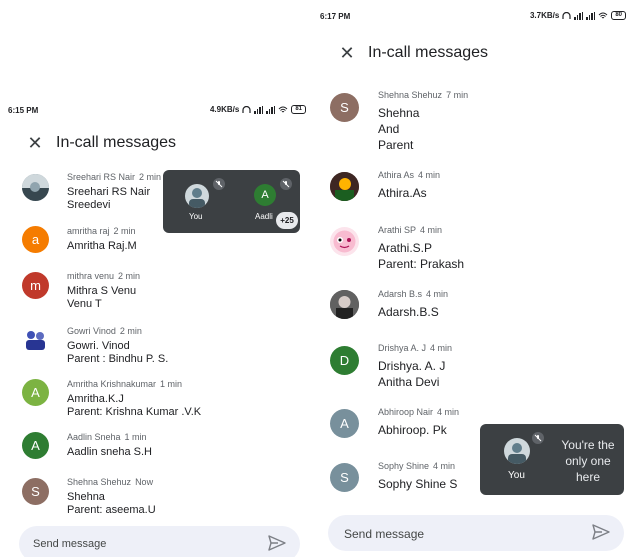 The width and height of the screenshot is (632, 557). What do you see at coordinates (396, 175) in the screenshot?
I see `sender-name: Athira As` at bounding box center [396, 175].